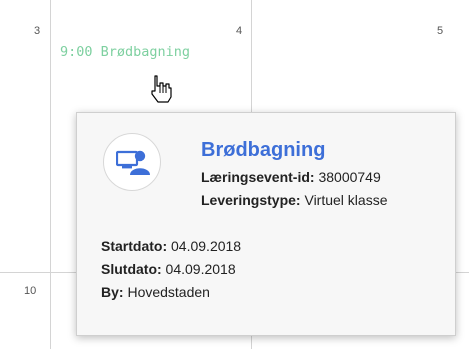  I want to click on start-date-value: 04.09.2018, so click(204, 246).